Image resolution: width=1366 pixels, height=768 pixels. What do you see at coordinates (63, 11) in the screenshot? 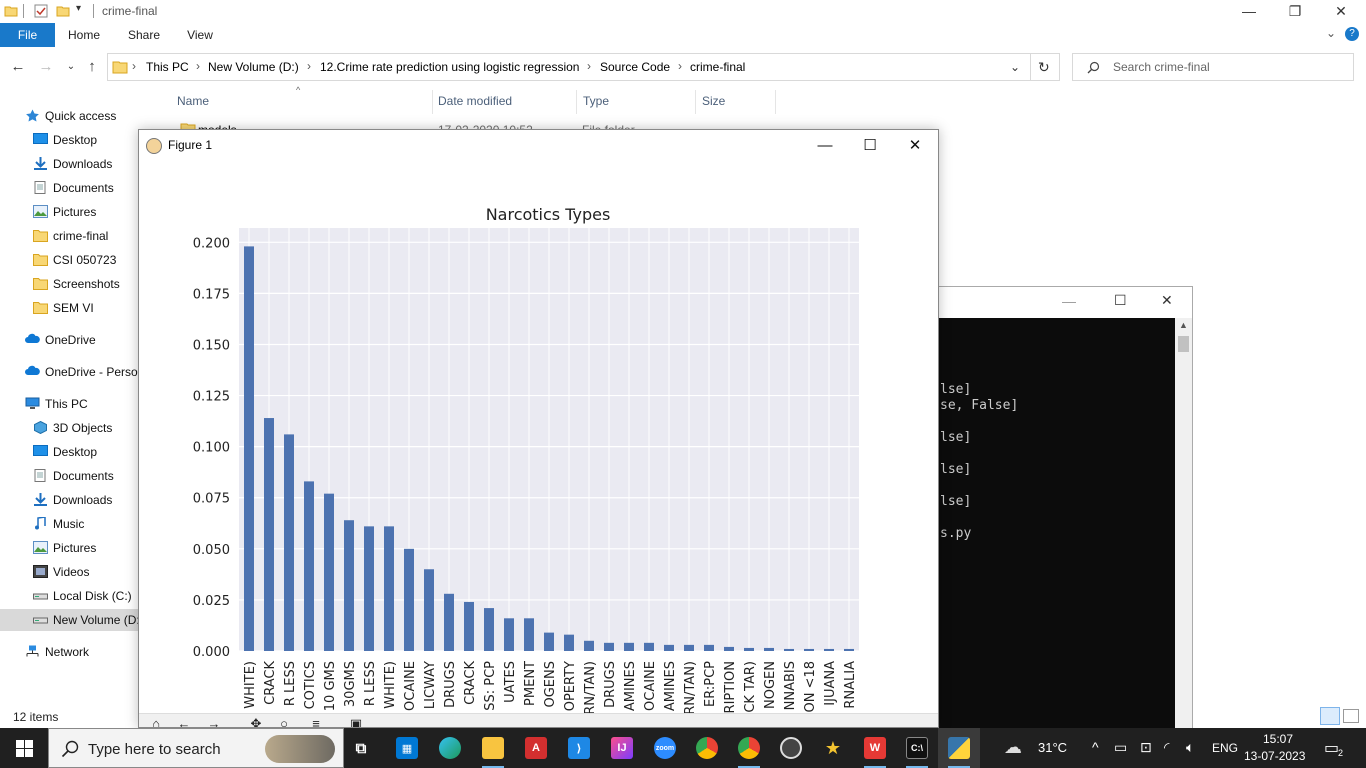
I see `new-folder-icon` at bounding box center [63, 11].